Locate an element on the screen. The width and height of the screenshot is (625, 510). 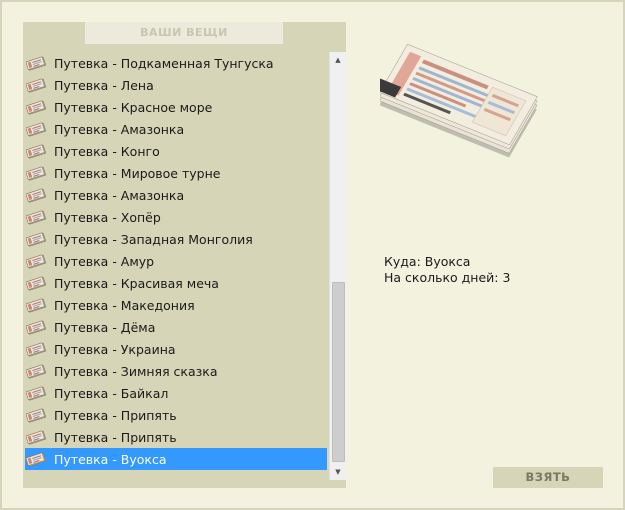
list-item: Путевка - Мировое турне is located at coordinates (176, 173).